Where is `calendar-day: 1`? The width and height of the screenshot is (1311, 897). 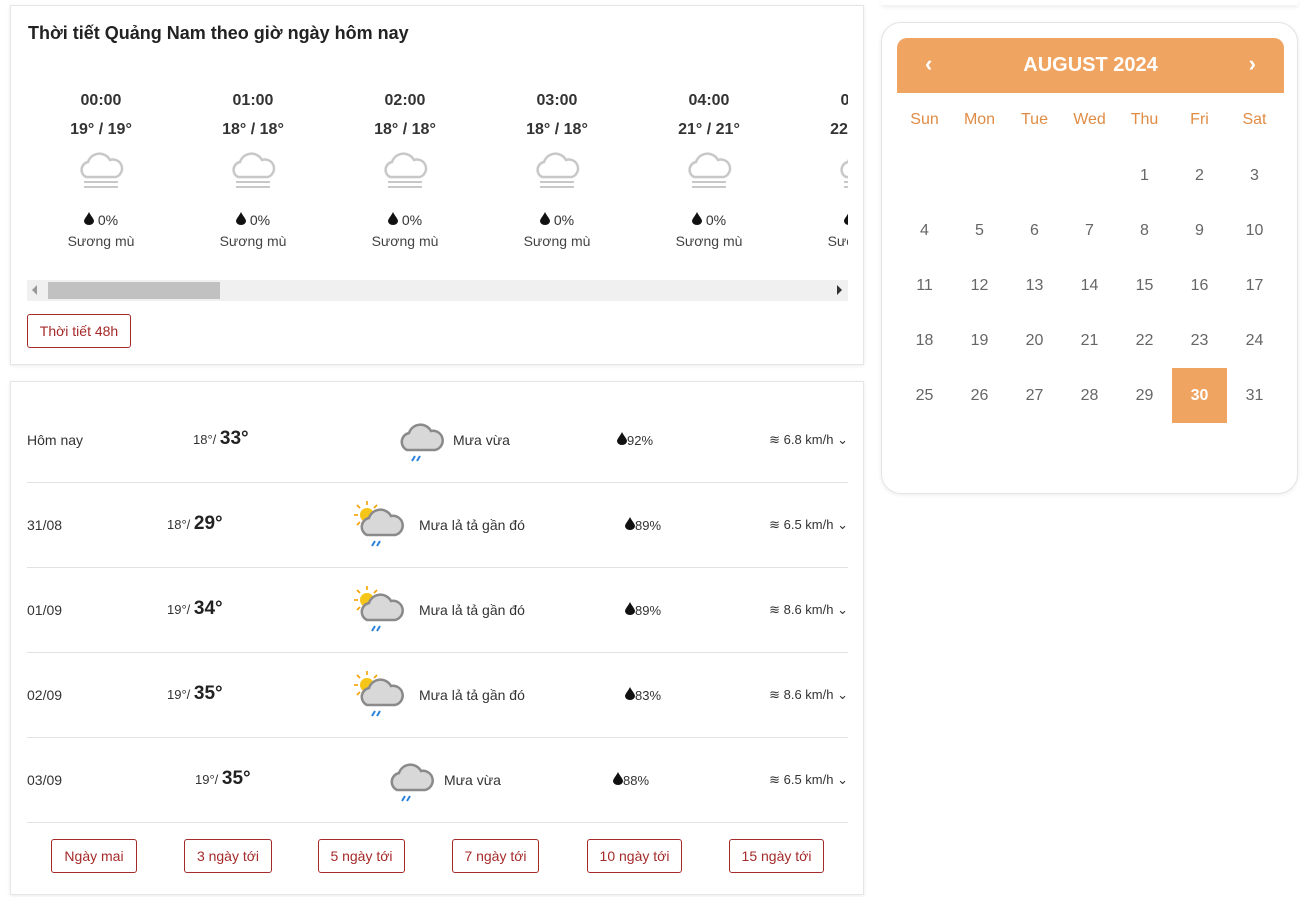 calendar-day: 1 is located at coordinates (1144, 175).